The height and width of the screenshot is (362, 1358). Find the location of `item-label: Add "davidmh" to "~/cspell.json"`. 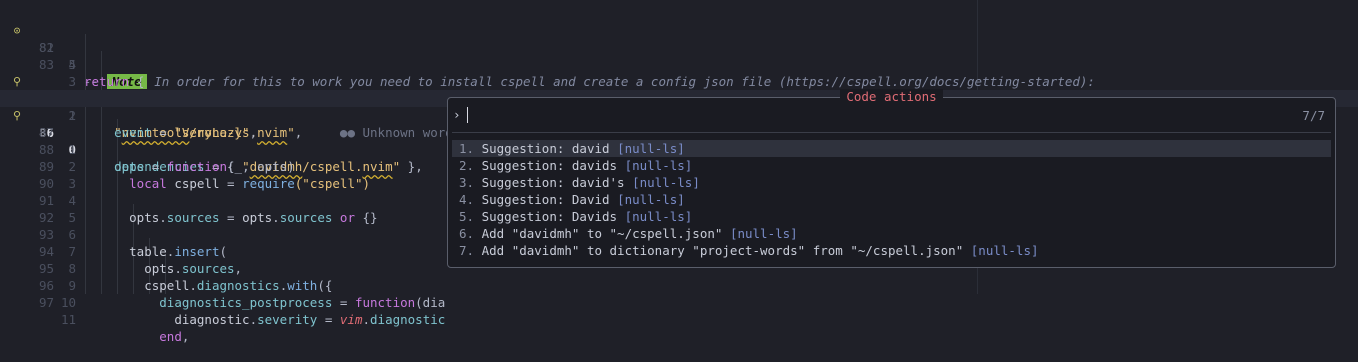

item-label: Add "davidmh" to "~/cspell.json" is located at coordinates (602, 233).